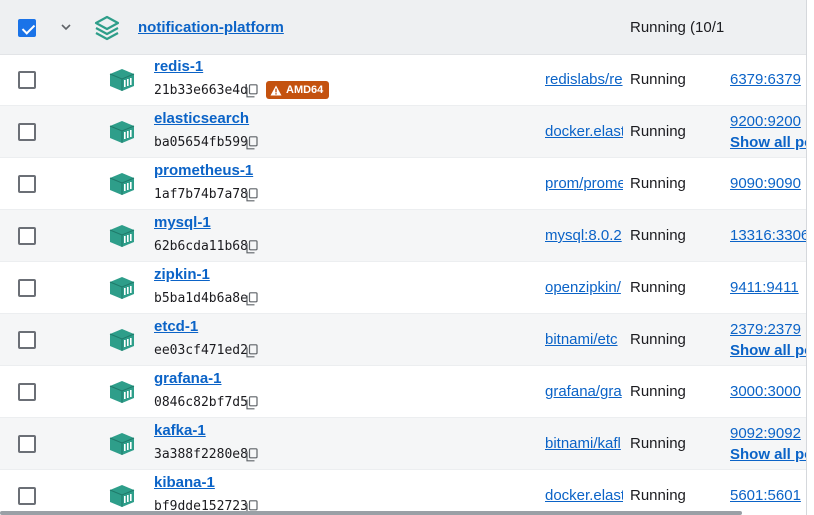  Describe the element at coordinates (764, 287) in the screenshot. I see `port-link: 9411:9411` at that location.